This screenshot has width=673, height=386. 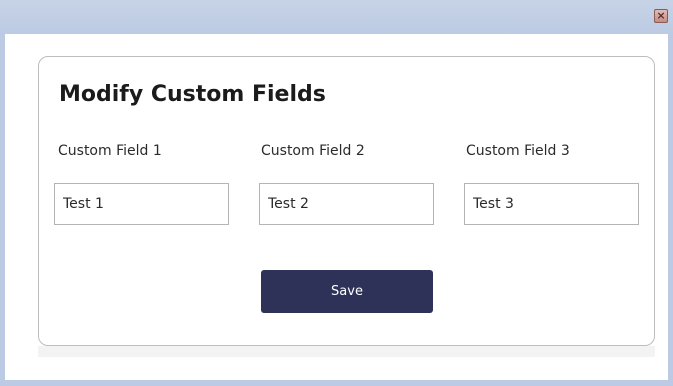 I want to click on window-frame-bottom, so click(x=336, y=383).